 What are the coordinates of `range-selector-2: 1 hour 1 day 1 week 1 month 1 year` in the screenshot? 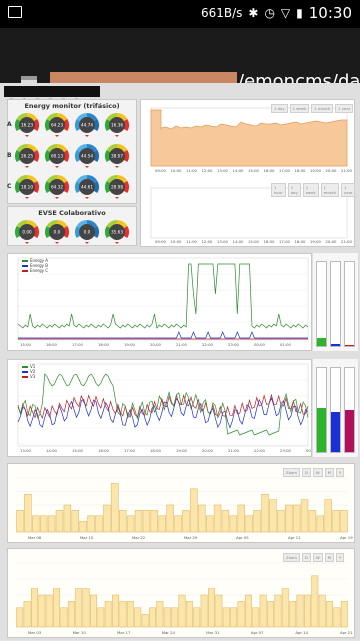 It's located at (313, 190).